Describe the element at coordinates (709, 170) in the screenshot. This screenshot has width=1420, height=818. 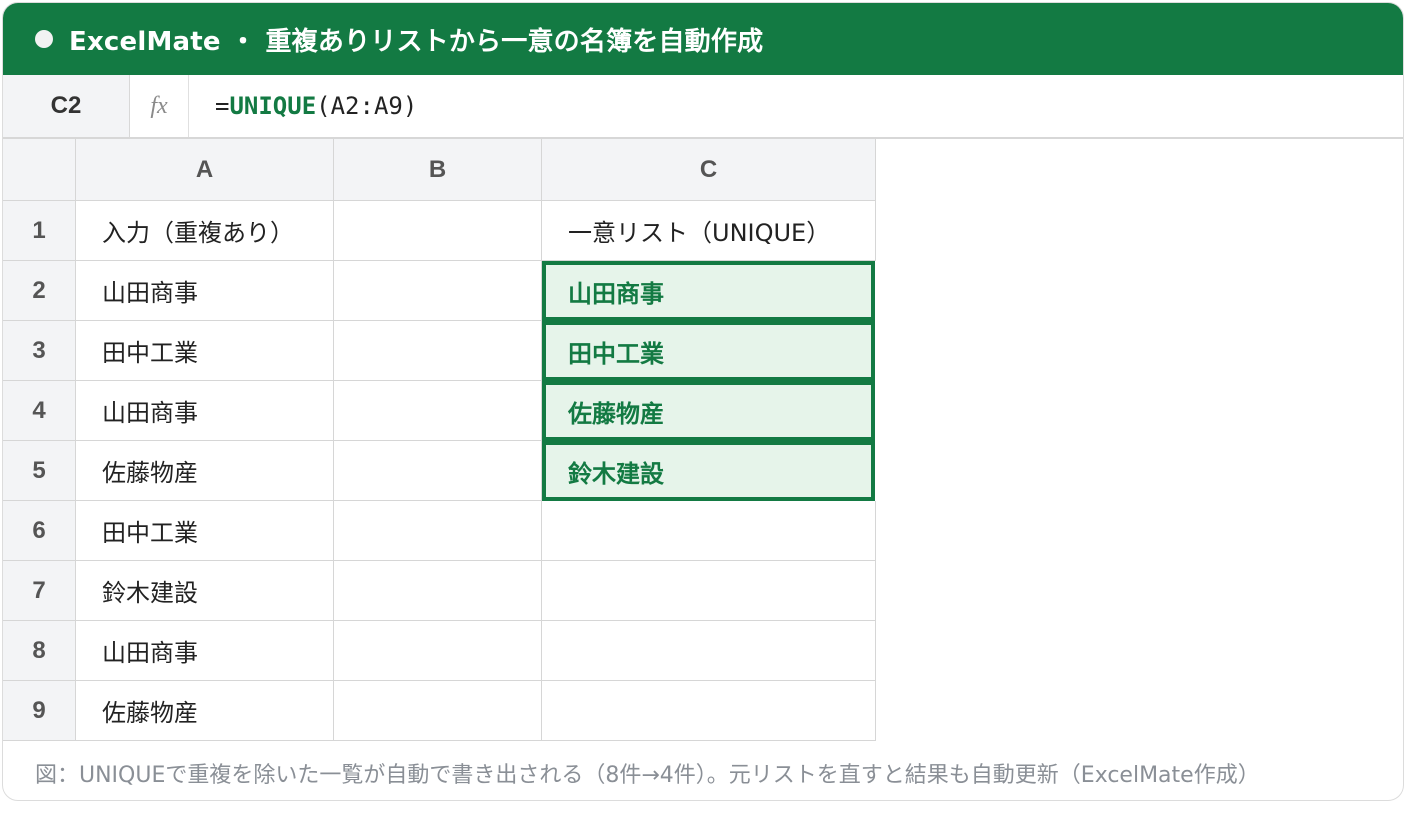
I see `column-header-c: C` at that location.